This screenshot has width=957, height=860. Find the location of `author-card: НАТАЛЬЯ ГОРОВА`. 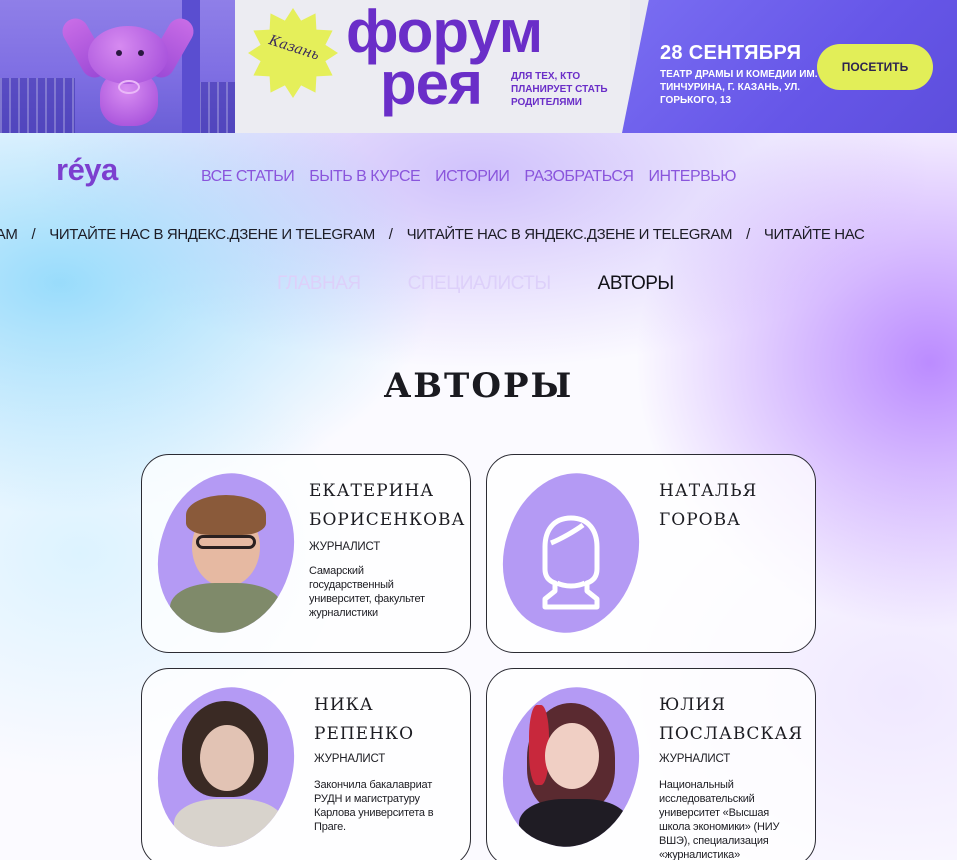

author-card: НАТАЛЬЯ ГОРОВА is located at coordinates (651, 553).